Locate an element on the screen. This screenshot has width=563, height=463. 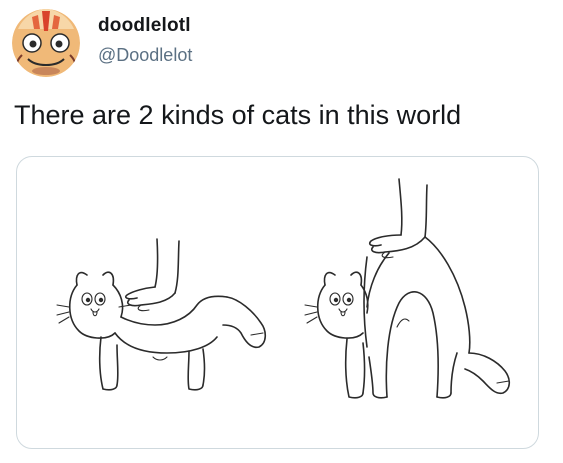
user-handle: @Doodlelot is located at coordinates (145, 55).